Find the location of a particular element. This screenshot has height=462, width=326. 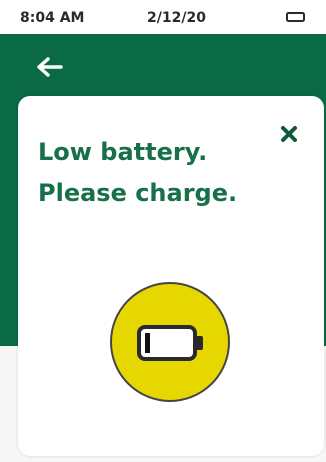

battery-icon is located at coordinates (295, 17).